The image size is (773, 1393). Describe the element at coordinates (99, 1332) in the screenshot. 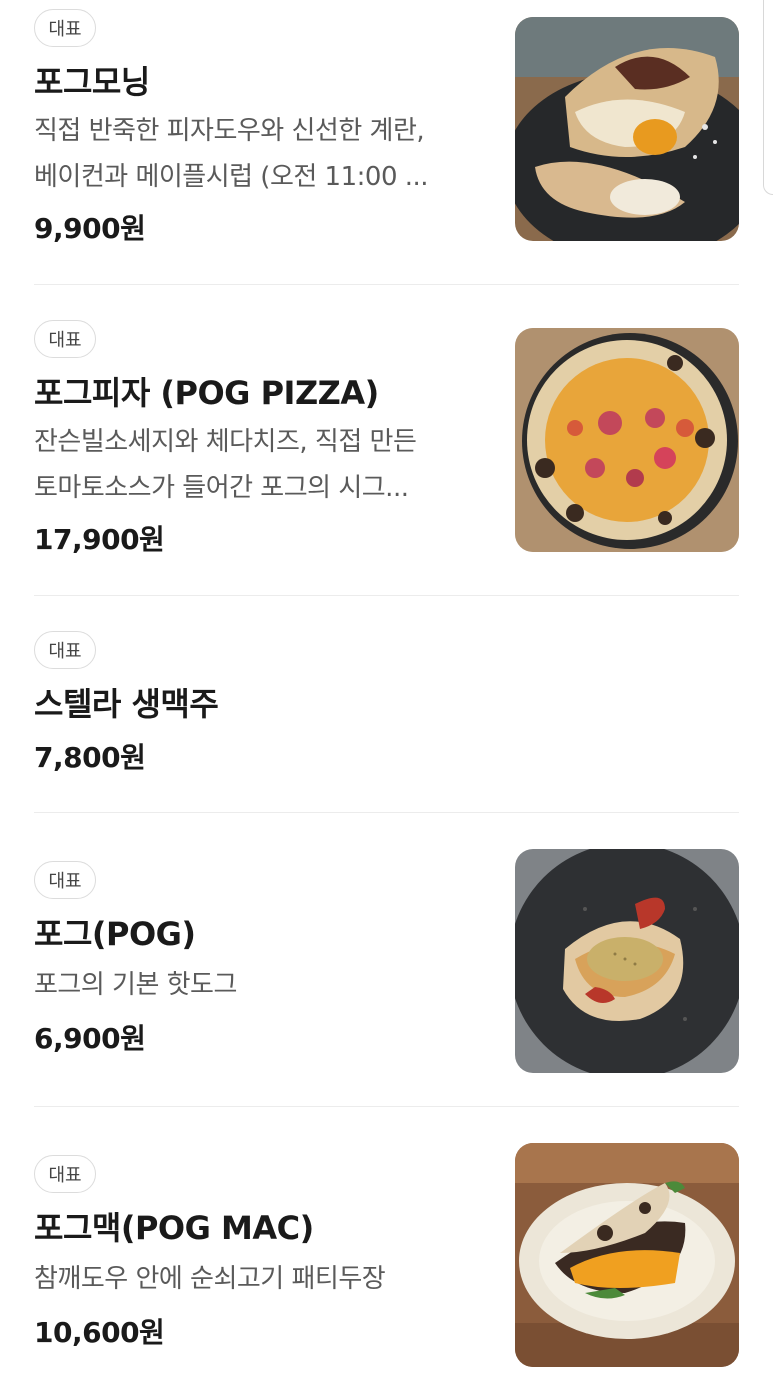

I see `menu-item-price: 10,600원` at that location.